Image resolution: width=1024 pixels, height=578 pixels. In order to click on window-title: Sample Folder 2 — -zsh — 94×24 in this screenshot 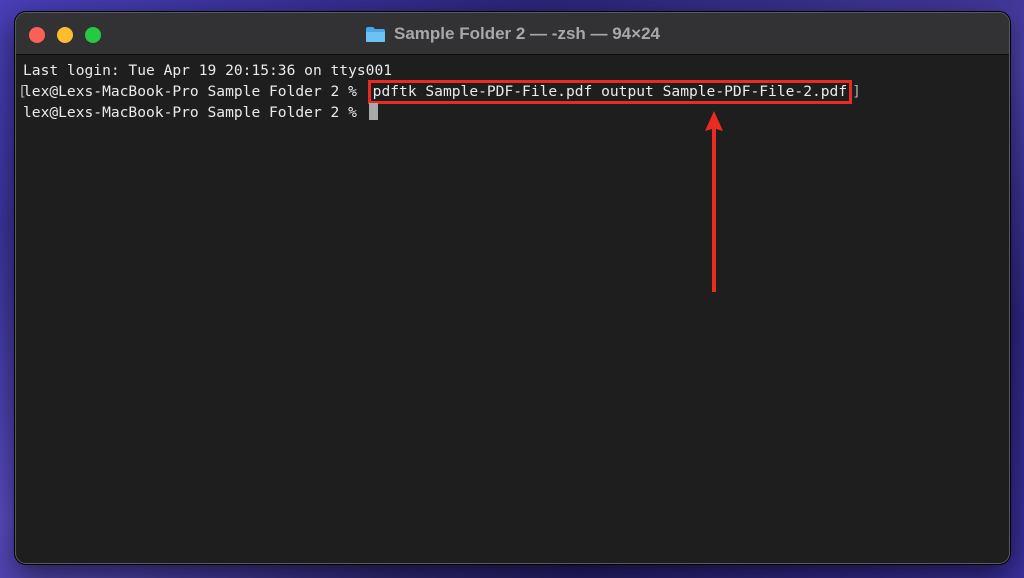, I will do `click(527, 33)`.